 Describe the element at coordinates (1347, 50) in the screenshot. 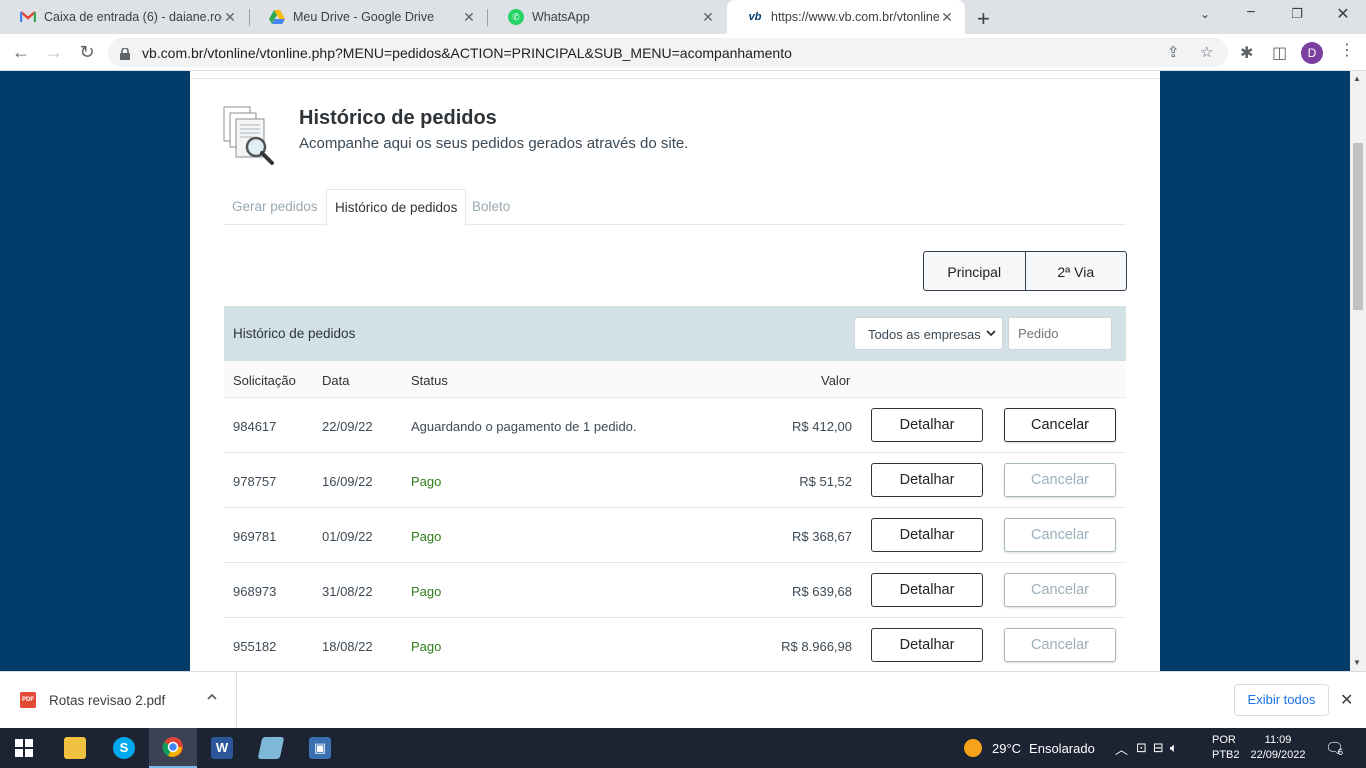

I see `chrome-menu-icon: ⋮` at that location.